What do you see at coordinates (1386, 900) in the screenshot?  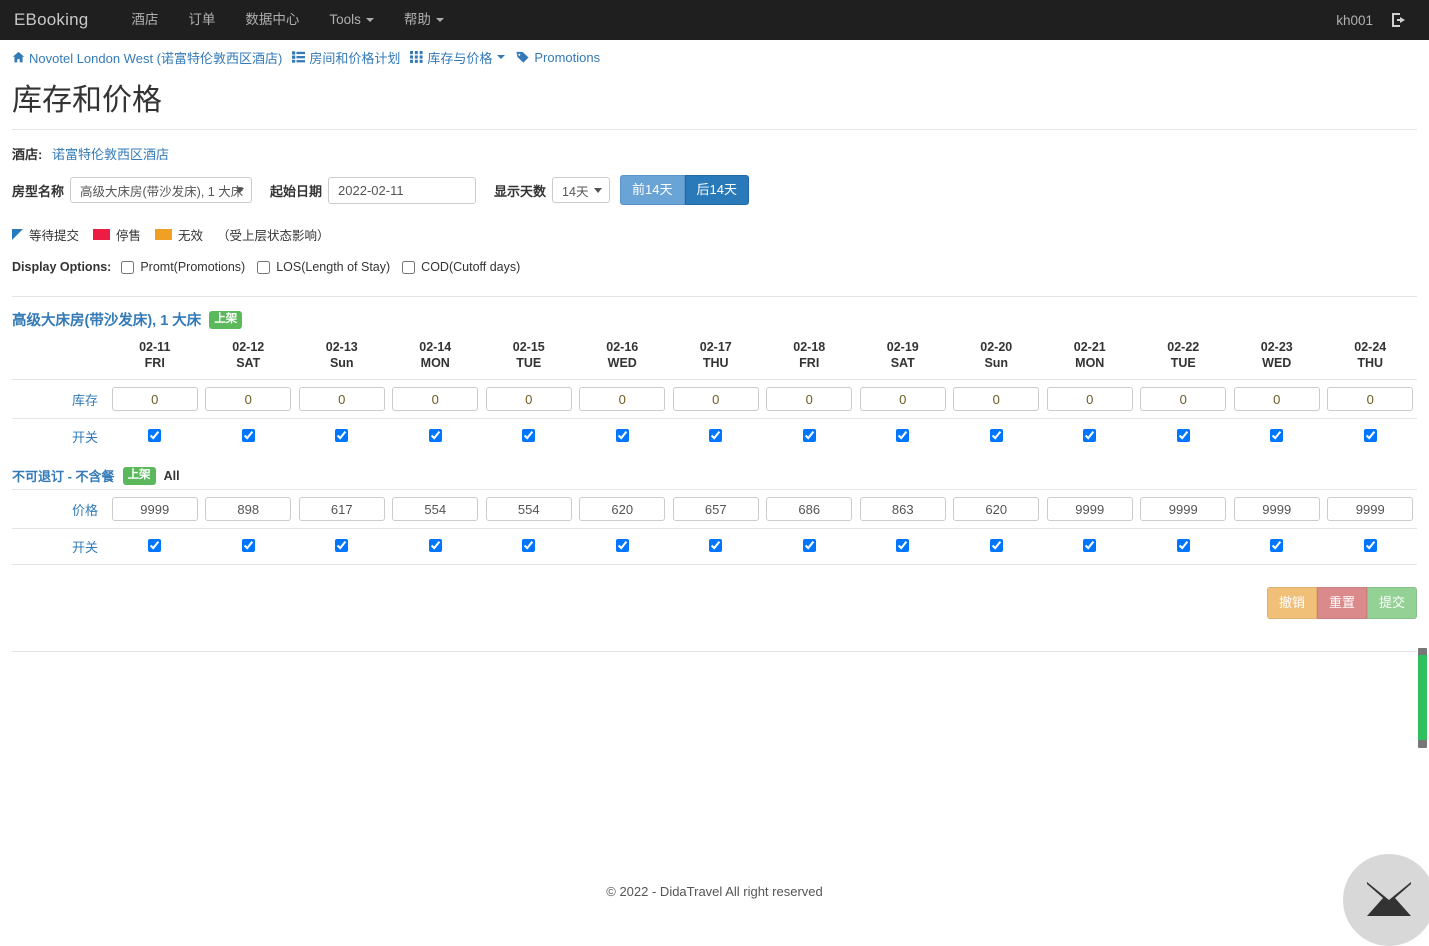 I see `chat-widget-button` at bounding box center [1386, 900].